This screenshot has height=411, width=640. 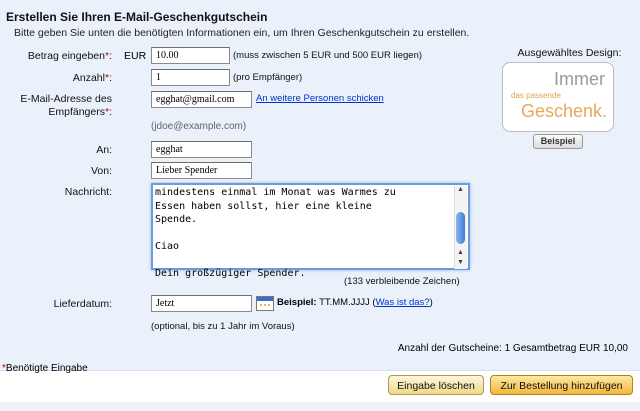 I want to click on recipient-email-input: egghat@gmail.com, so click(x=201, y=99).